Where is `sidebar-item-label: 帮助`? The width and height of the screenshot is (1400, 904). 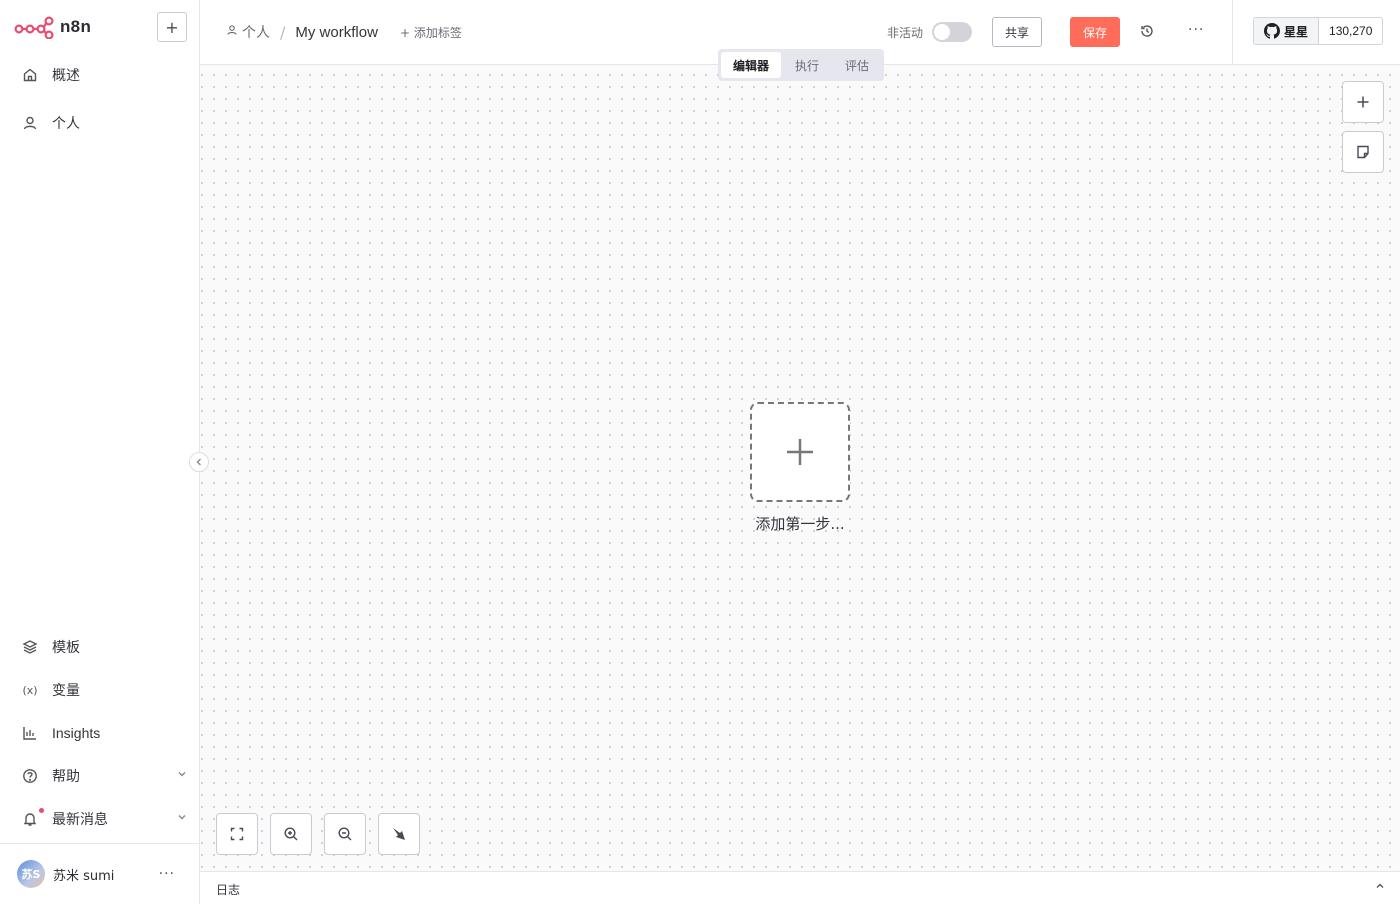
sidebar-item-label: 帮助 is located at coordinates (66, 777).